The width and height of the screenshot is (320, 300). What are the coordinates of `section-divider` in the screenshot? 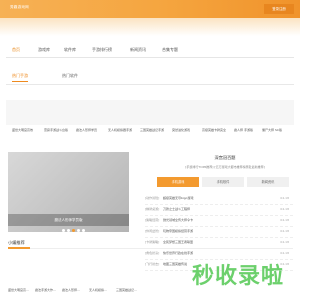 It's located at (150, 248).